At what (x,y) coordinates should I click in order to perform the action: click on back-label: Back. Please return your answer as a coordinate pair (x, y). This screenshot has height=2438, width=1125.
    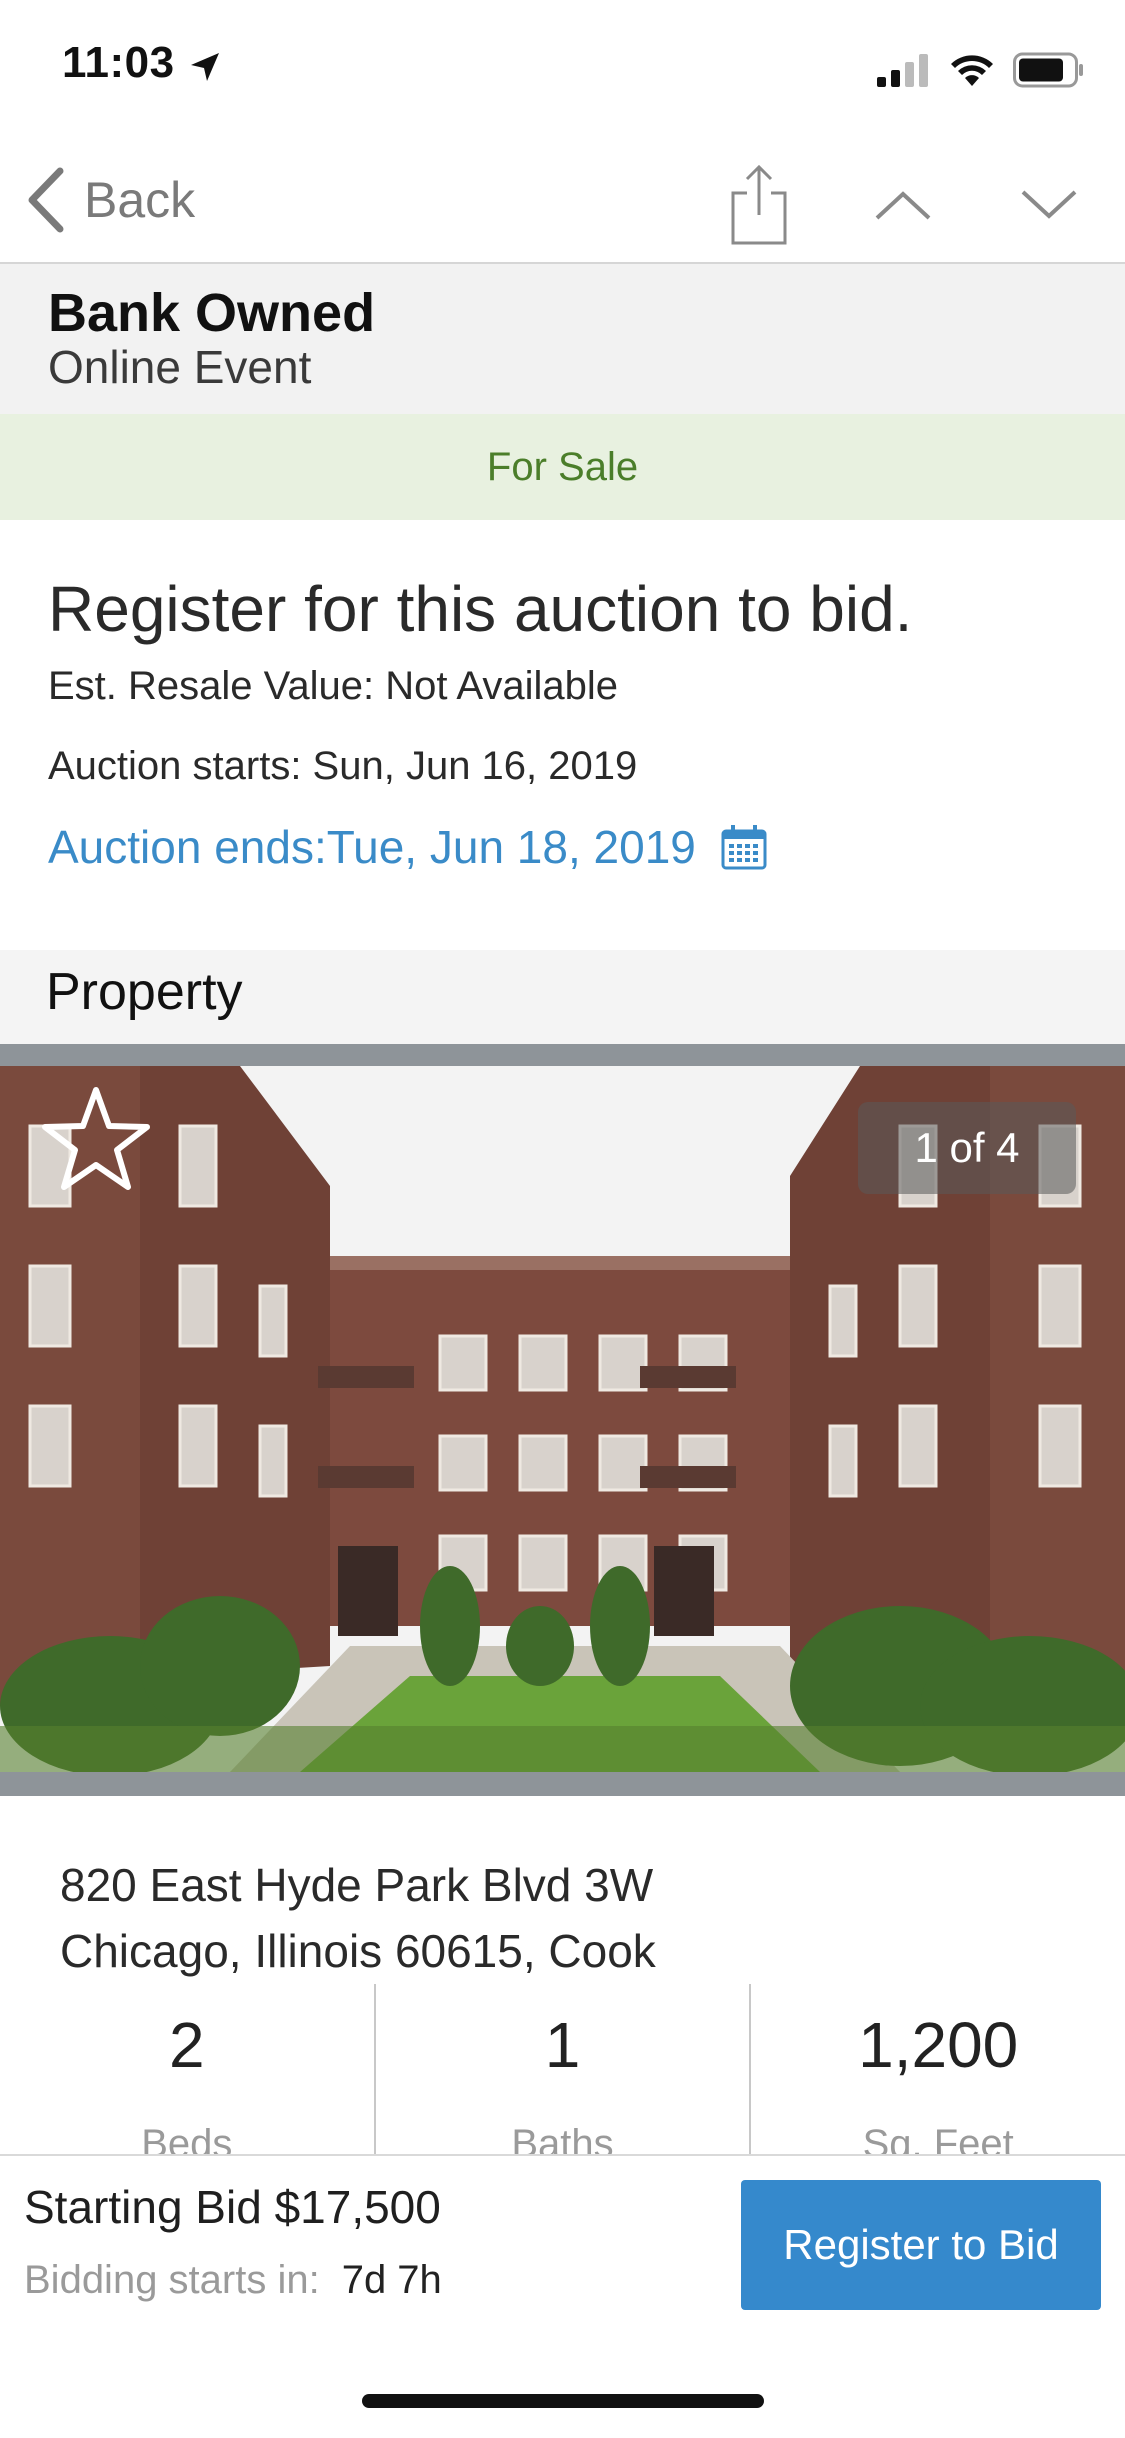
    Looking at the image, I should click on (140, 200).